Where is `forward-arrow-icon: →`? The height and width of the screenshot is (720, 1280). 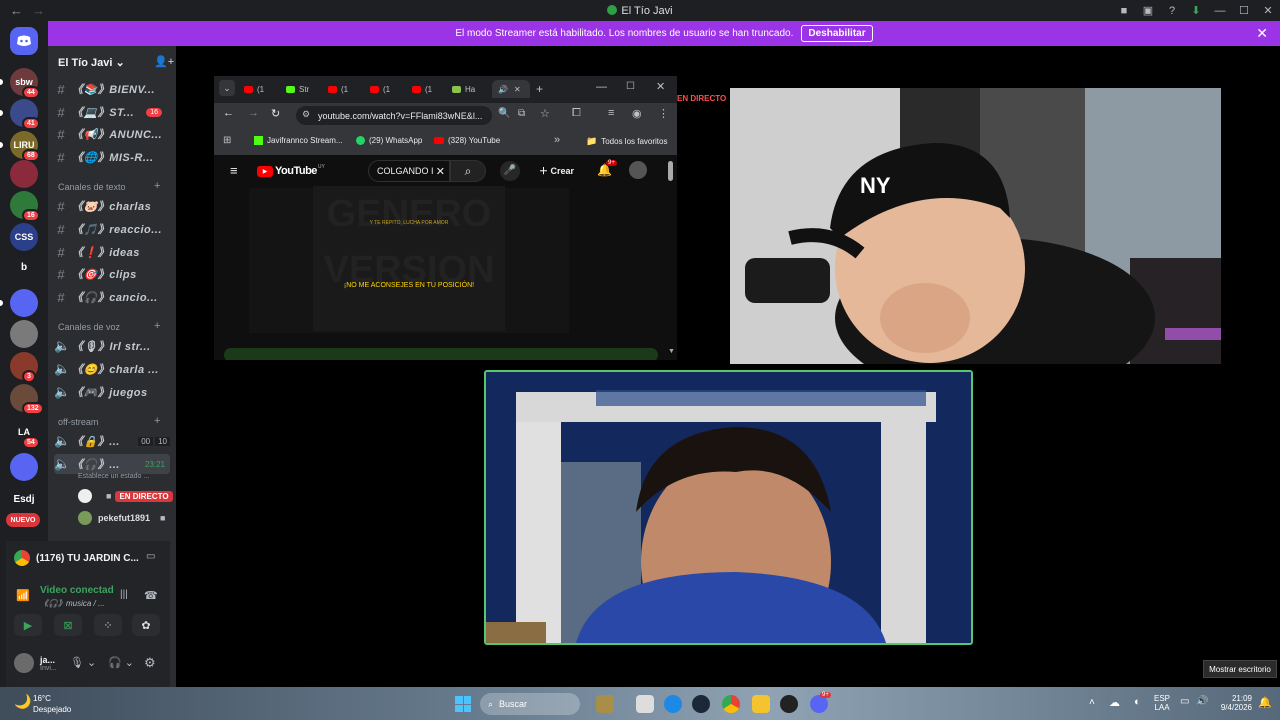 forward-arrow-icon: → is located at coordinates (38, 10).